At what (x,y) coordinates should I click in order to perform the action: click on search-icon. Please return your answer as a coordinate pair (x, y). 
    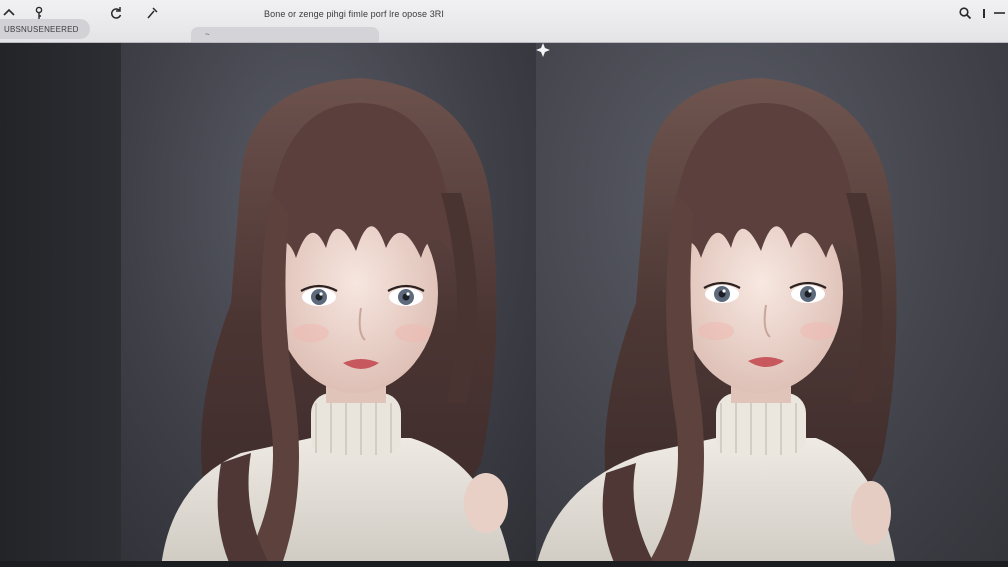
    Looking at the image, I should click on (965, 13).